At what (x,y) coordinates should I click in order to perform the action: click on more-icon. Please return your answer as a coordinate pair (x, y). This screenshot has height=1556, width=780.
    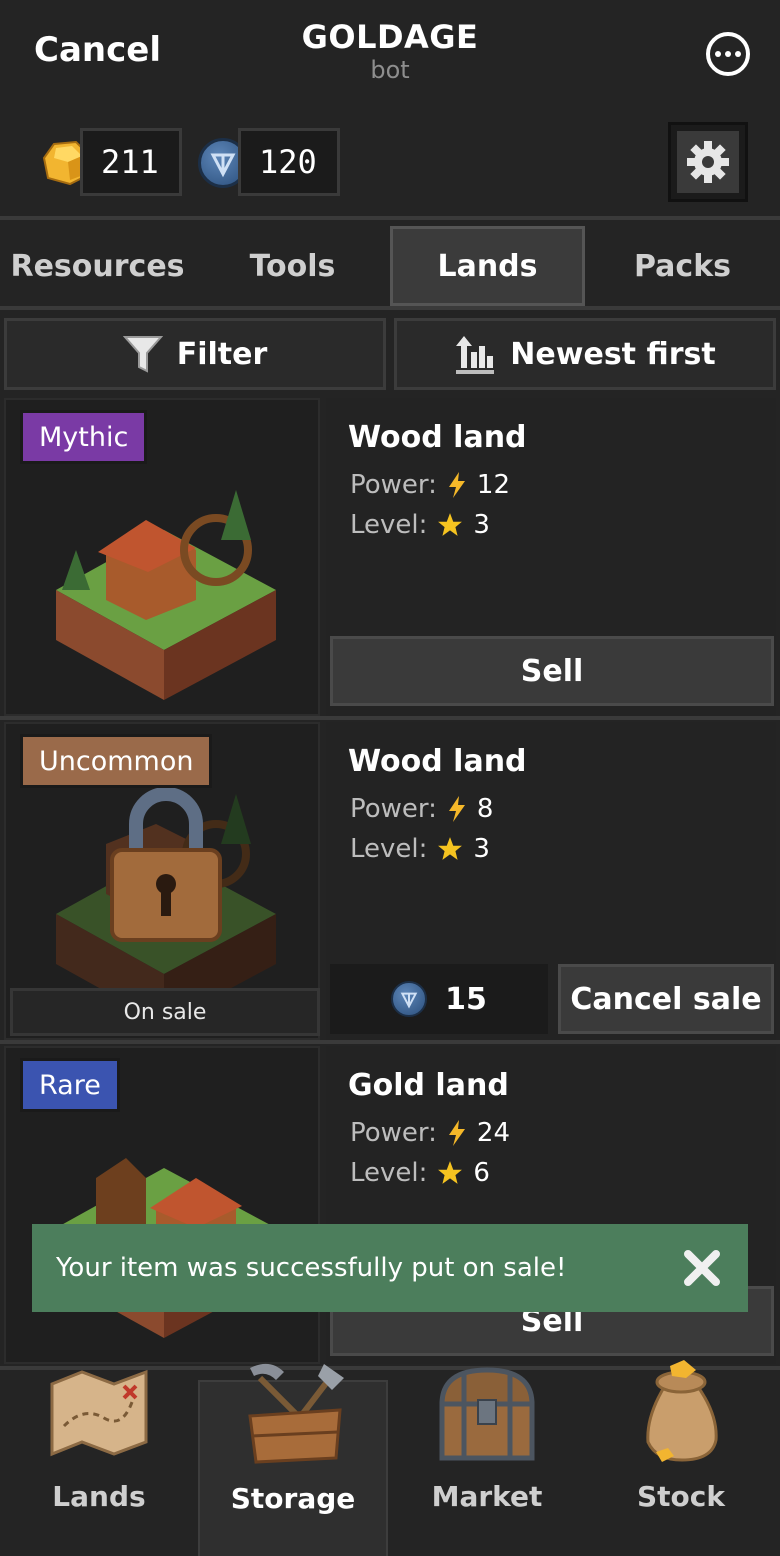
    Looking at the image, I should click on (728, 54).